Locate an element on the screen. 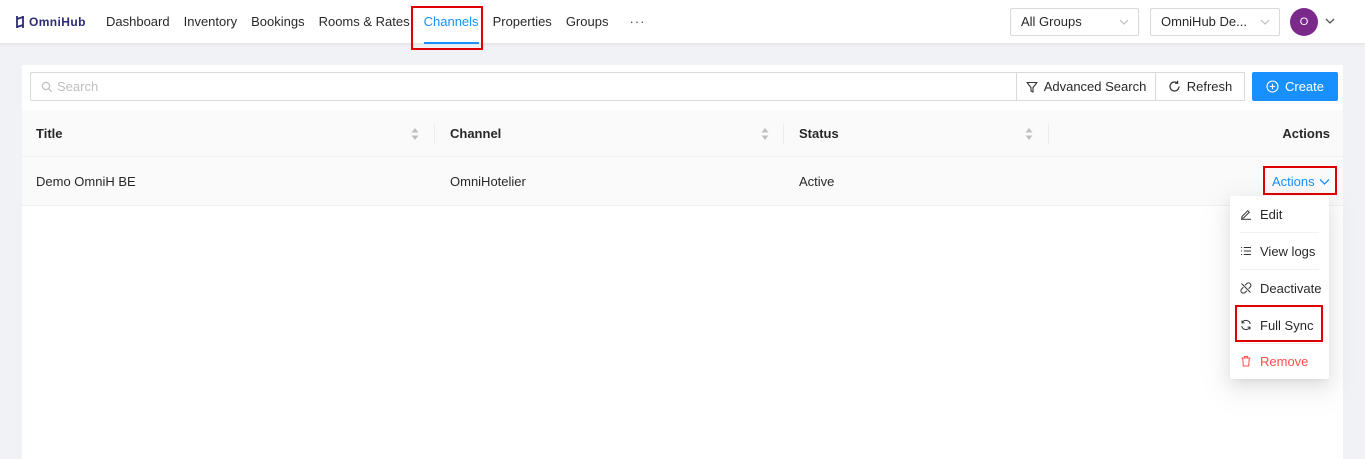 The height and width of the screenshot is (459, 1365). refresh-button: Refresh is located at coordinates (1200, 86).